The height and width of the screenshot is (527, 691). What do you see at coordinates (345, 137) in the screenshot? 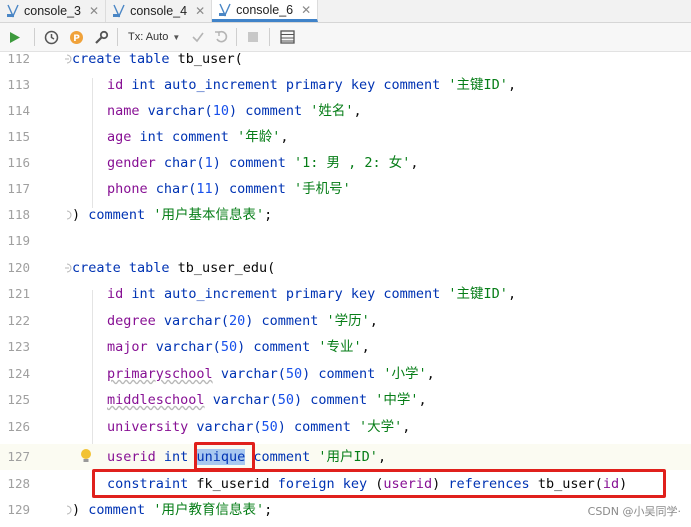
I see `code-line-115: 115 age int comment '年龄',` at bounding box center [345, 137].